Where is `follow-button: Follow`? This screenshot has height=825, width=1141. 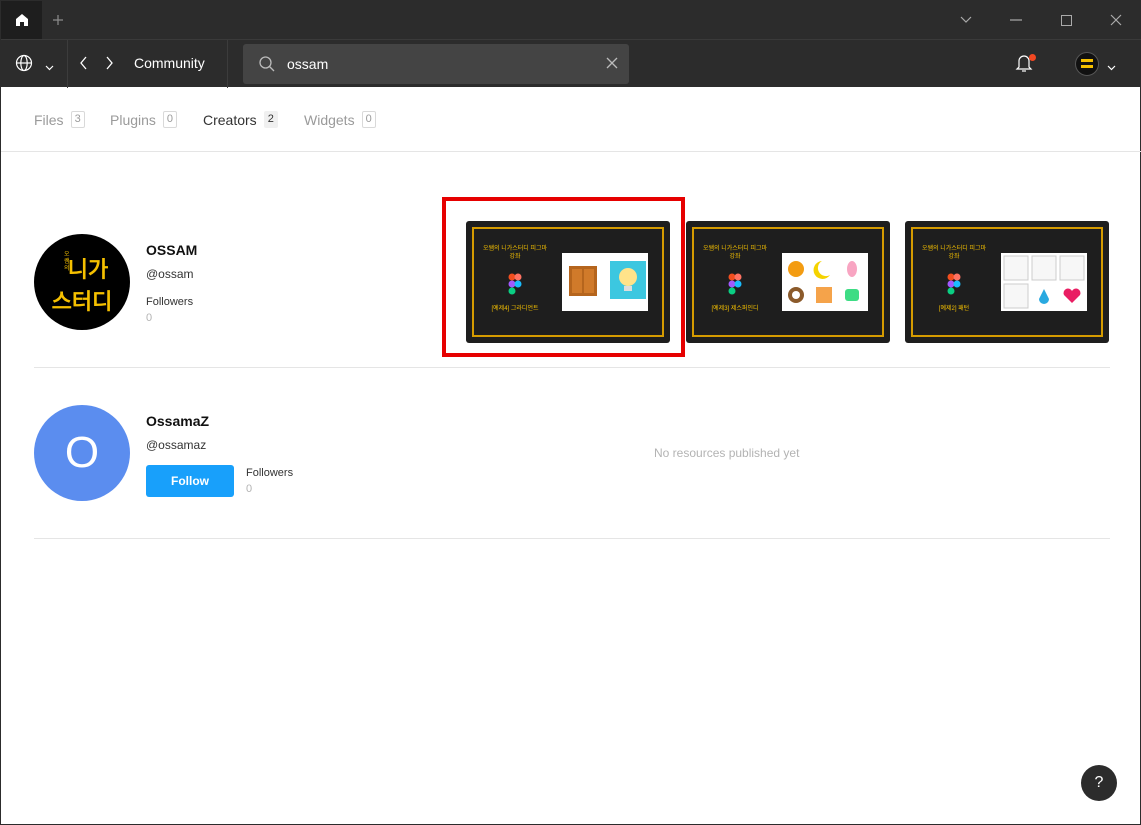
follow-button: Follow is located at coordinates (190, 481).